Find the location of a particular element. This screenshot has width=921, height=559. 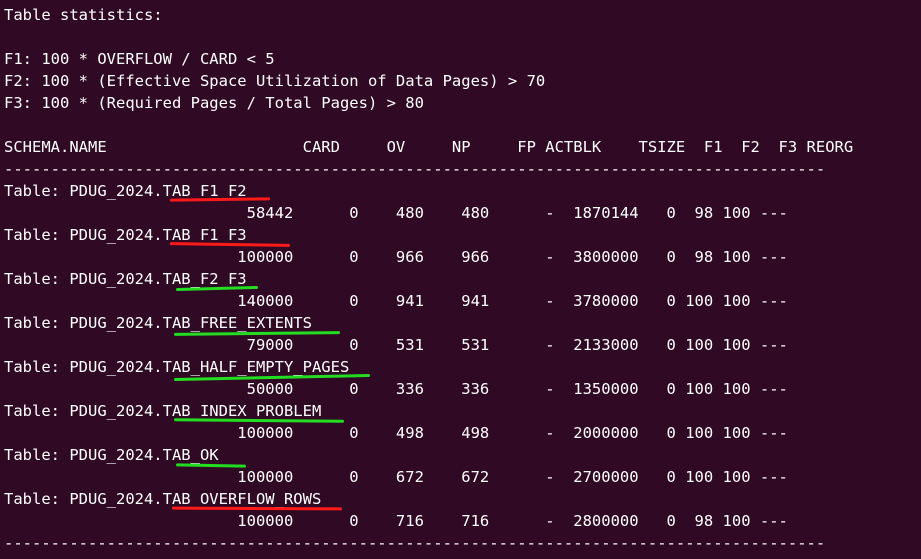

table-stats-row: 140000 0 941 941 - 3780000 0 100 100 --- is located at coordinates (396, 301).